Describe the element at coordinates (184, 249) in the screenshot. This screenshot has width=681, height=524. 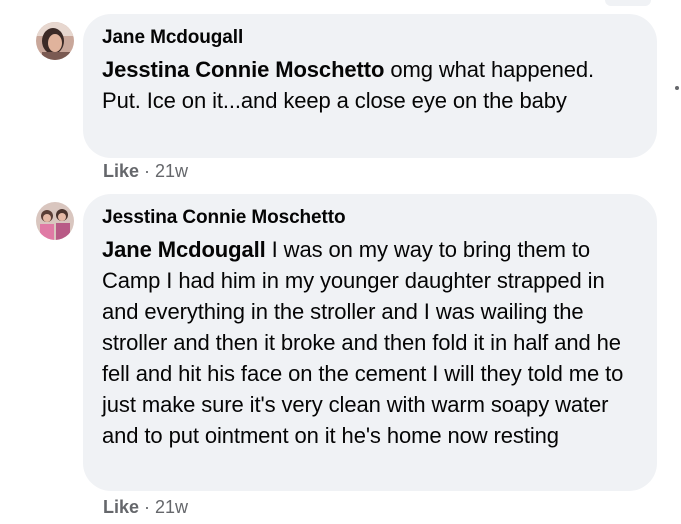
I see `mention-link: Jane Mcdougall` at that location.